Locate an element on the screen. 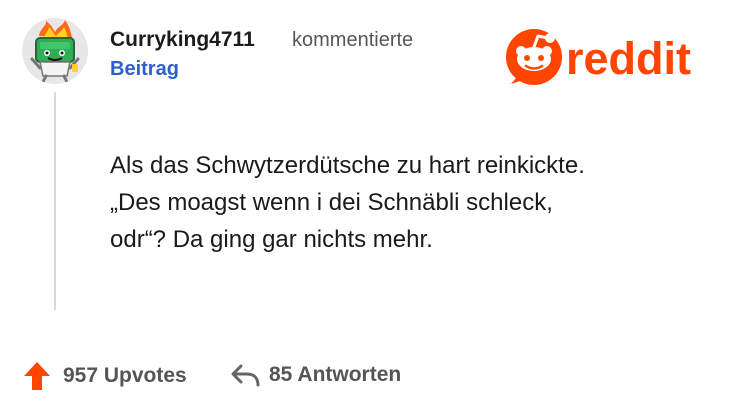  comment-line-3: odr“? Da ging gar nichts mehr. is located at coordinates (271, 239).